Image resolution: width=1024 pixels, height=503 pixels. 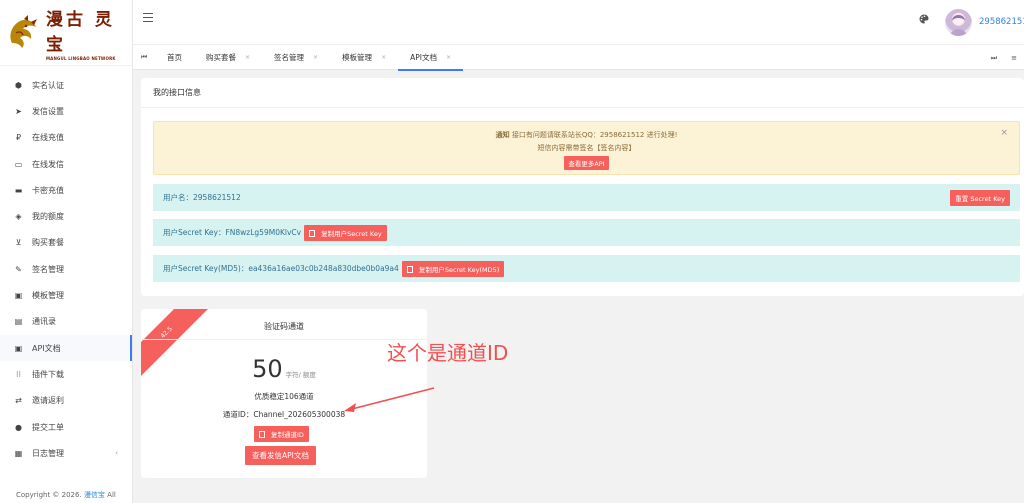 What do you see at coordinates (18, 427) in the screenshot?
I see `message-icon: ●` at bounding box center [18, 427].